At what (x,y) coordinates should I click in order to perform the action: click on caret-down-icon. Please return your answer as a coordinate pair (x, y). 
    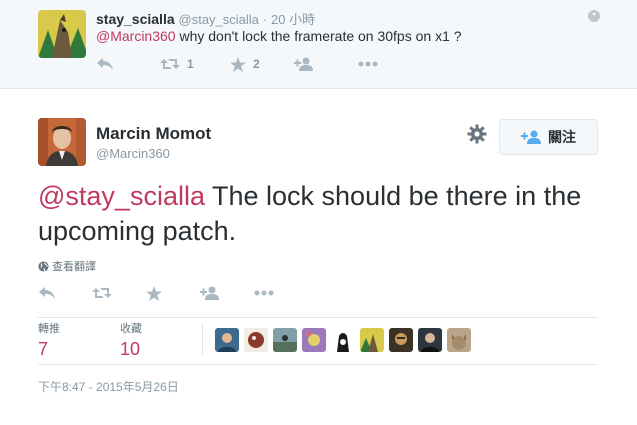
    Looking at the image, I should click on (594, 16).